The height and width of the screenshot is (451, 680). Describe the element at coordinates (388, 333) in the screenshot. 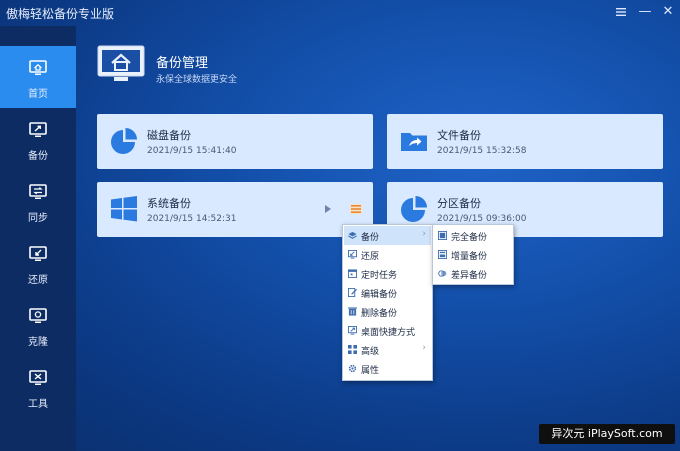

I see `menu-item-label: 桌面快捷方式` at that location.